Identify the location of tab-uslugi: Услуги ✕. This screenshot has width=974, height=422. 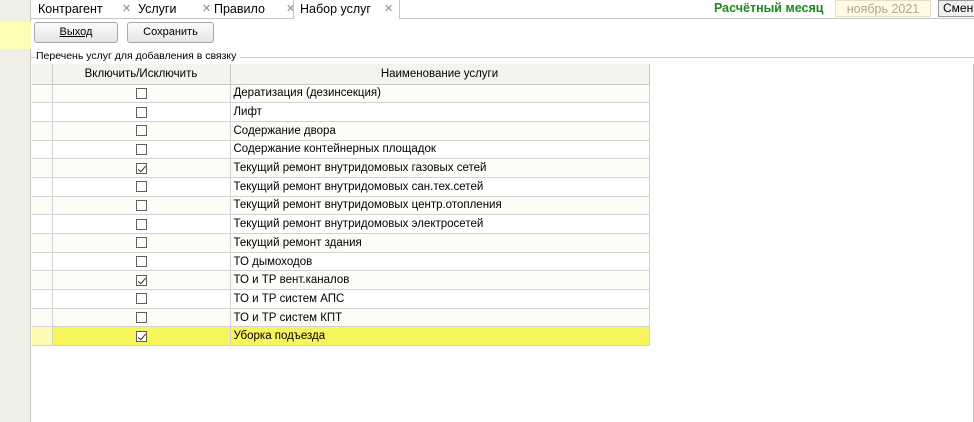
(175, 9).